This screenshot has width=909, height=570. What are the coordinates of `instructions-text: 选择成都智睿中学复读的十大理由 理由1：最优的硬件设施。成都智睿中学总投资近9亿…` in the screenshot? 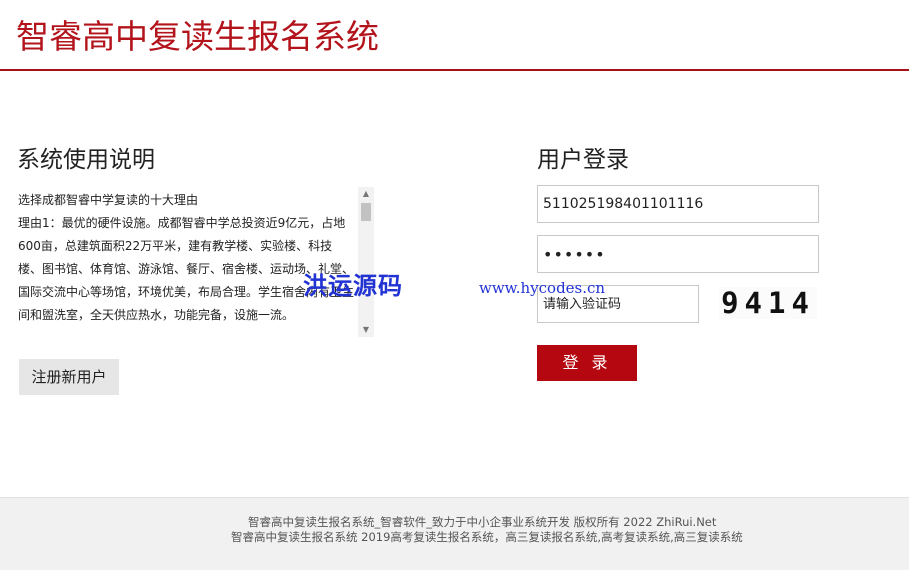 It's located at (187, 258).